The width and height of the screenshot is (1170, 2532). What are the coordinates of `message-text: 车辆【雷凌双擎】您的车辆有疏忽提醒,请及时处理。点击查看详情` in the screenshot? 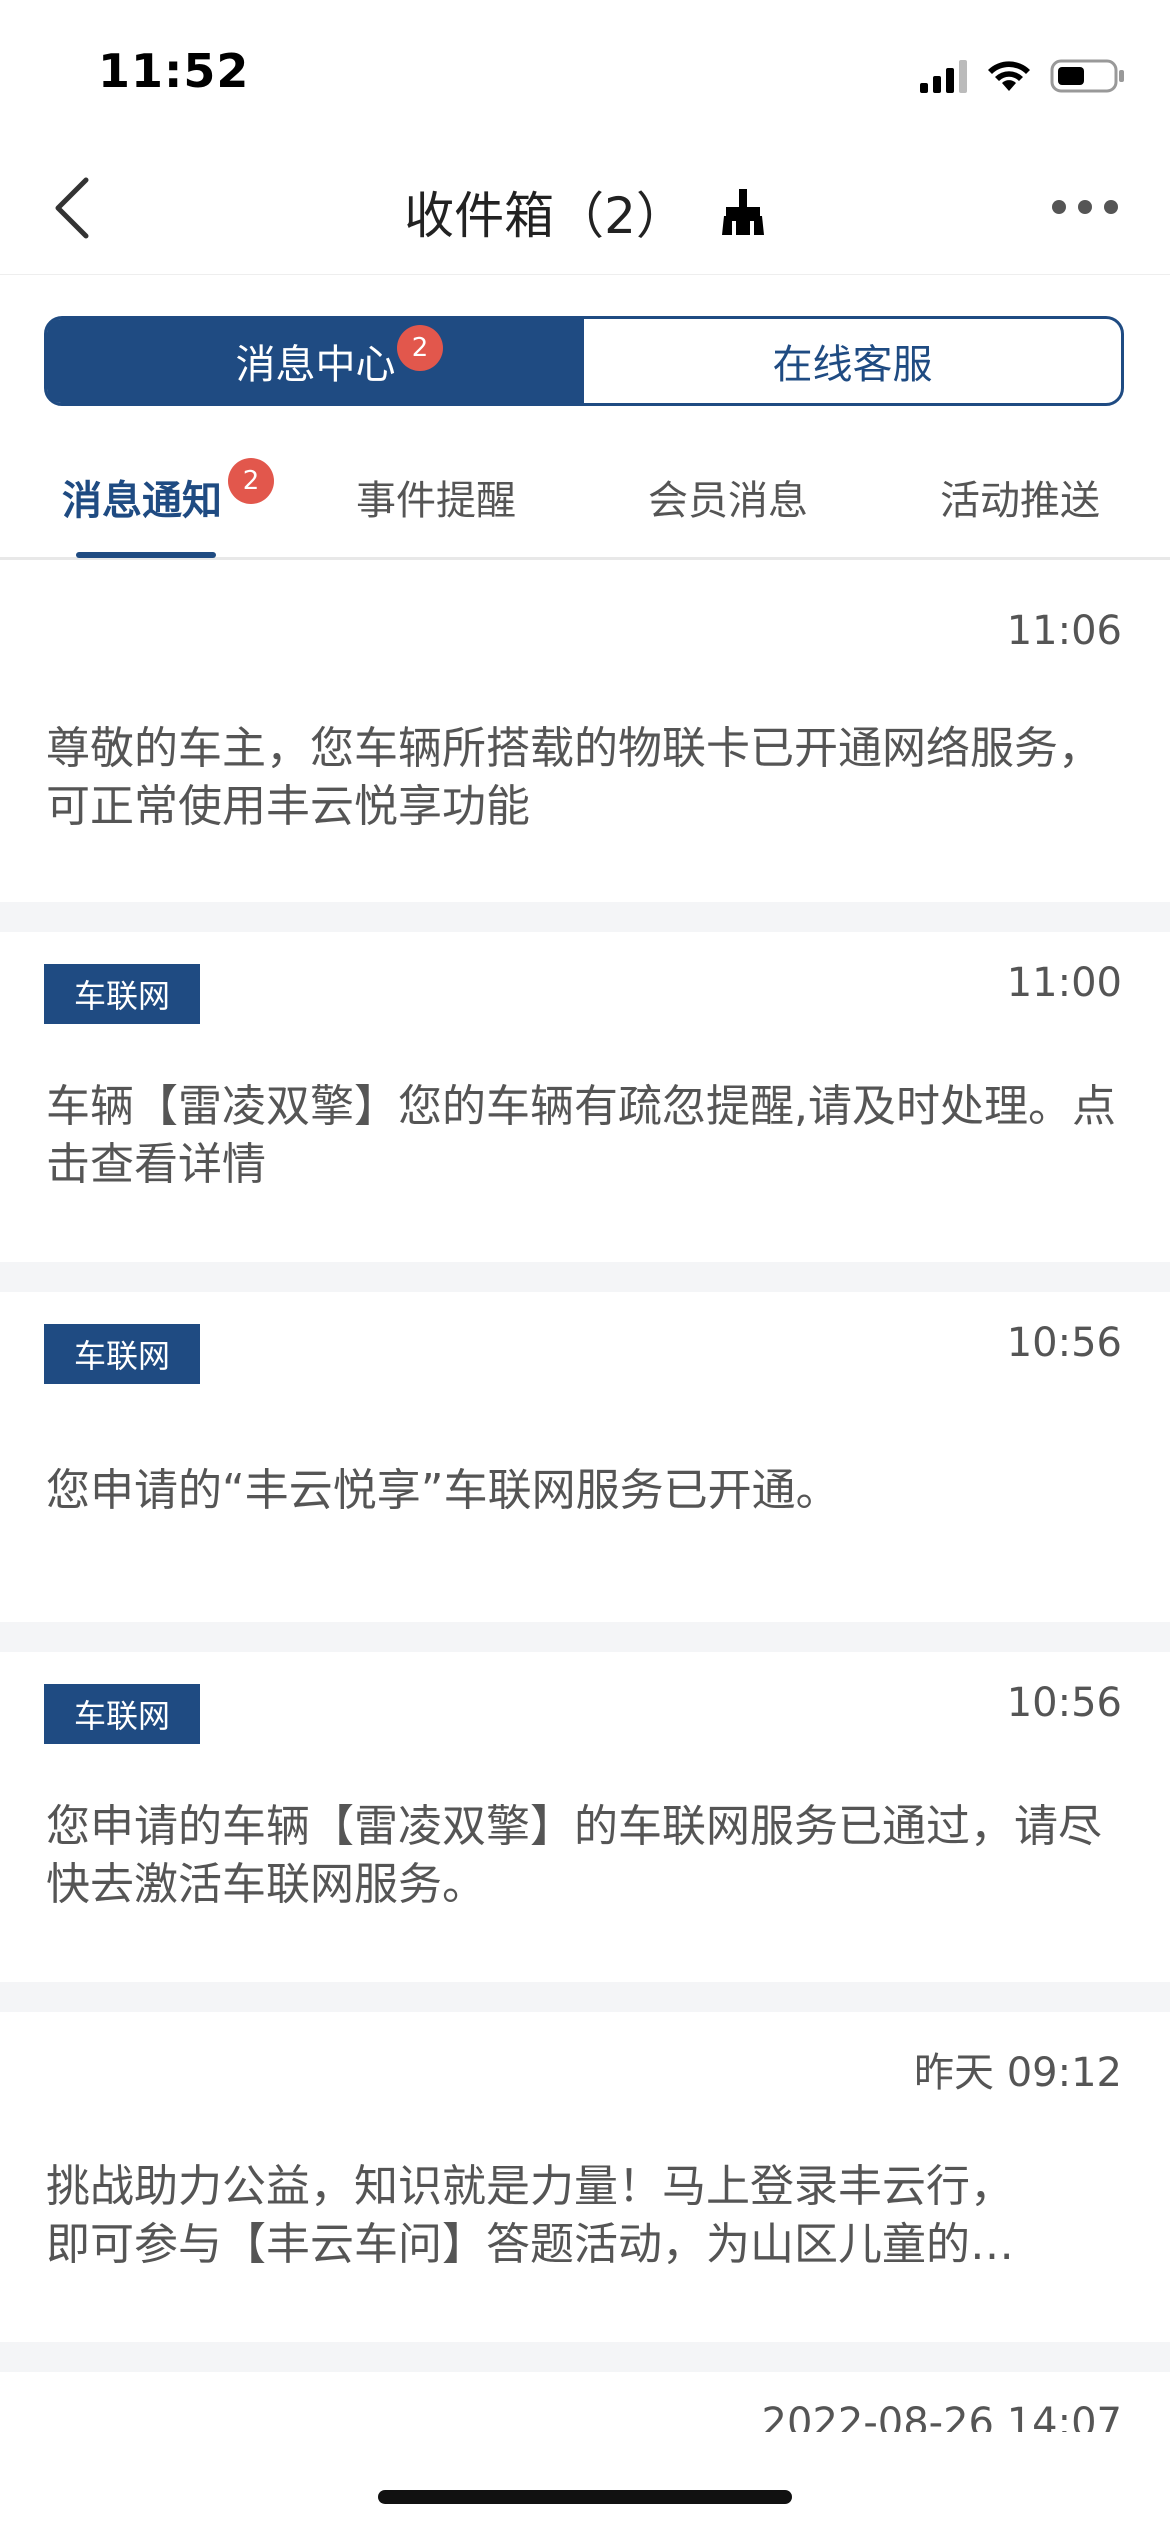 It's located at (581, 1135).